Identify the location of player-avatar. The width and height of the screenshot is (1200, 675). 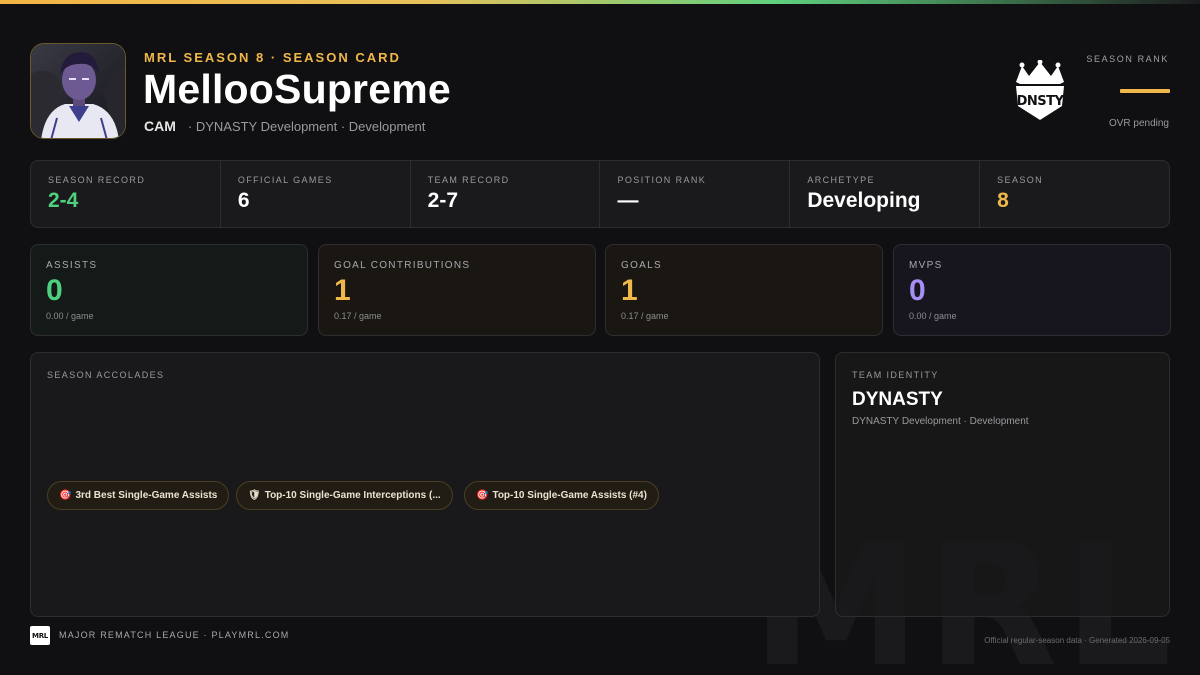
(78, 91).